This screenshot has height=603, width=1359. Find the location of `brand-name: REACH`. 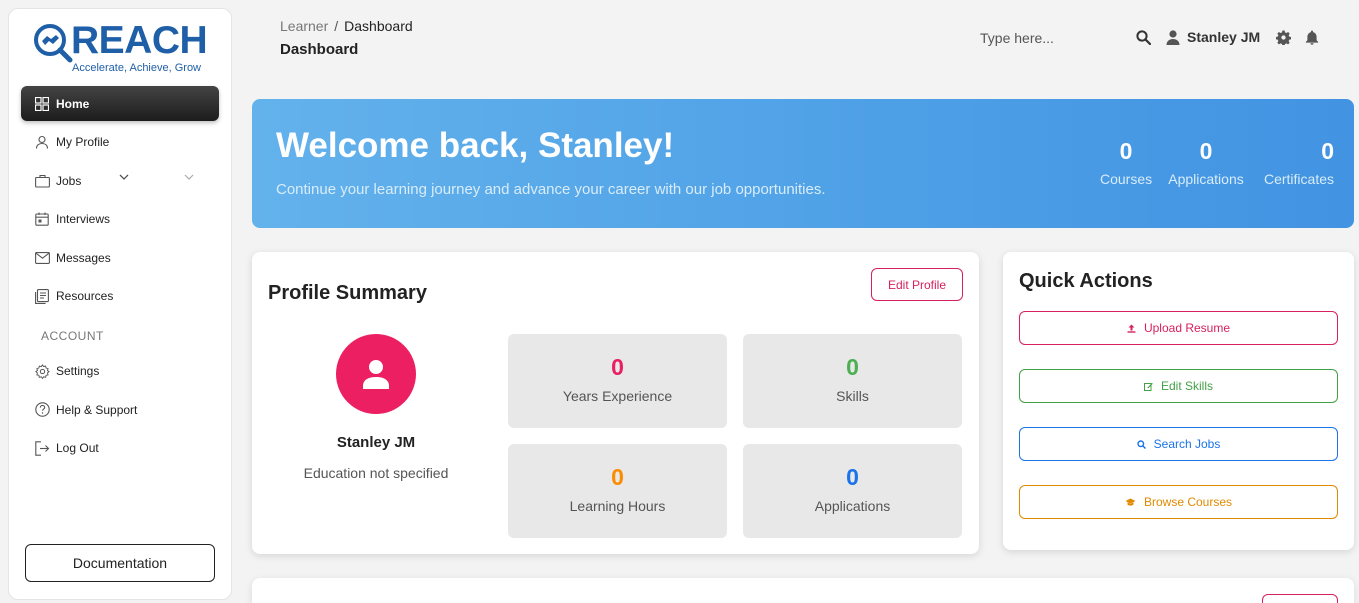

brand-name: REACH is located at coordinates (139, 40).